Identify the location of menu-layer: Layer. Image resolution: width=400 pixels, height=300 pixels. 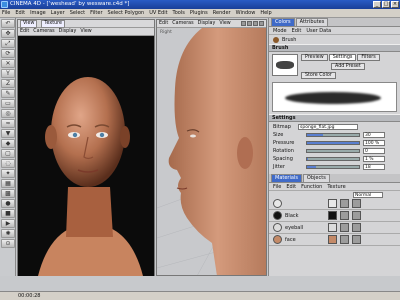
(58, 13).